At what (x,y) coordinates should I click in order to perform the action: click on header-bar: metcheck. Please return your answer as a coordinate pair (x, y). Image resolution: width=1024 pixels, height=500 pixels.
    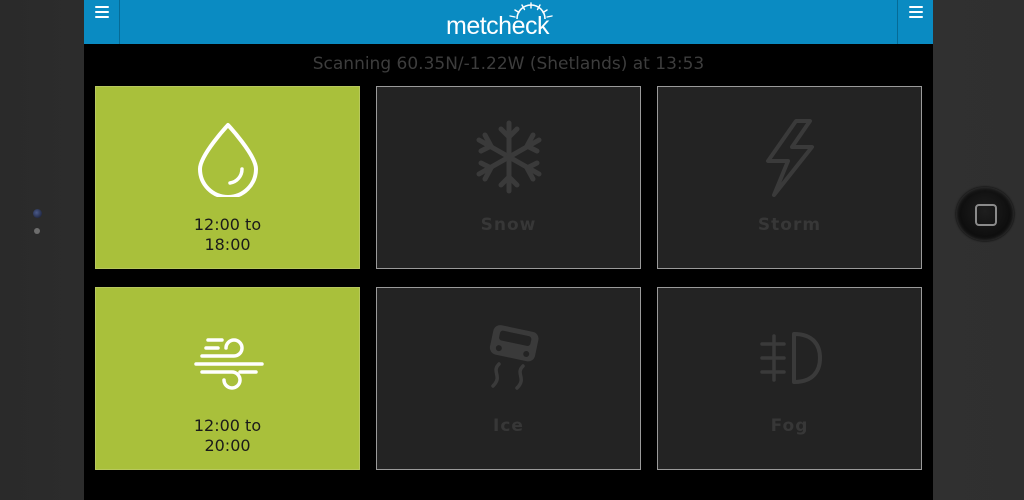
    Looking at the image, I should click on (508, 22).